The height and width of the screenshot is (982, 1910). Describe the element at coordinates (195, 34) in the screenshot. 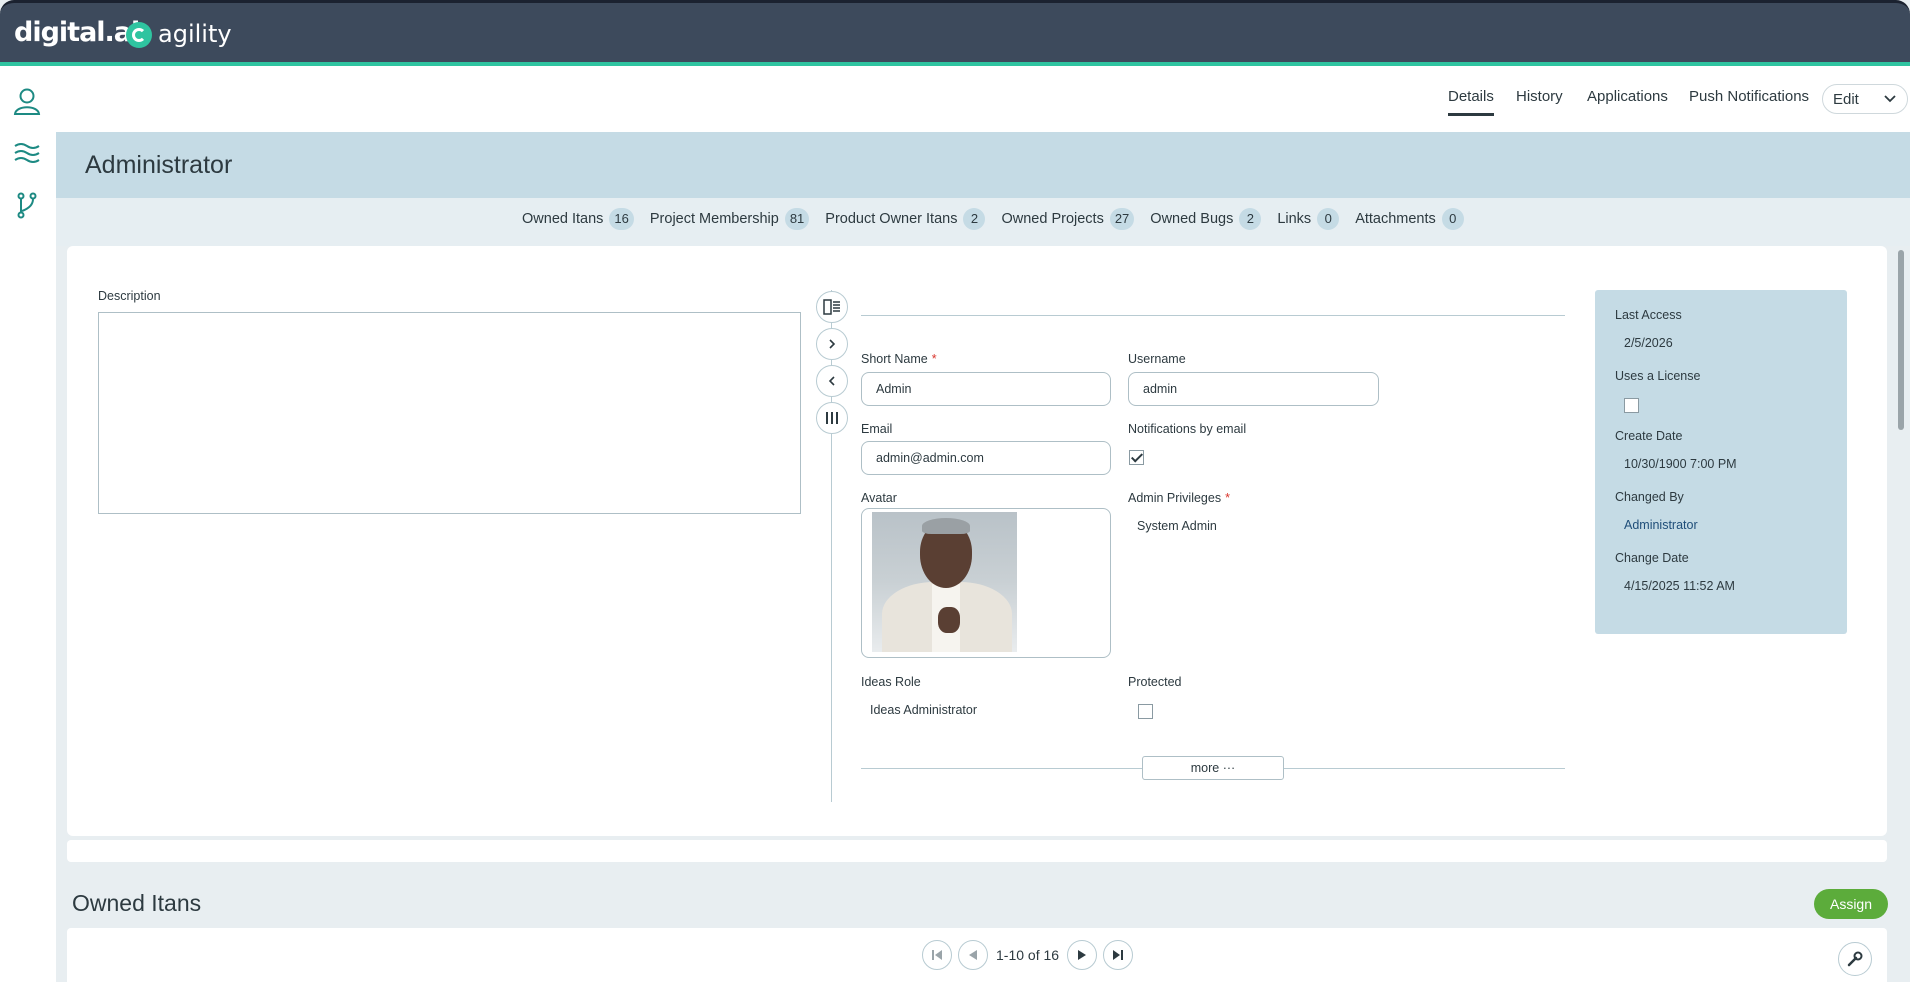

I see `agility-product-name: agility` at that location.